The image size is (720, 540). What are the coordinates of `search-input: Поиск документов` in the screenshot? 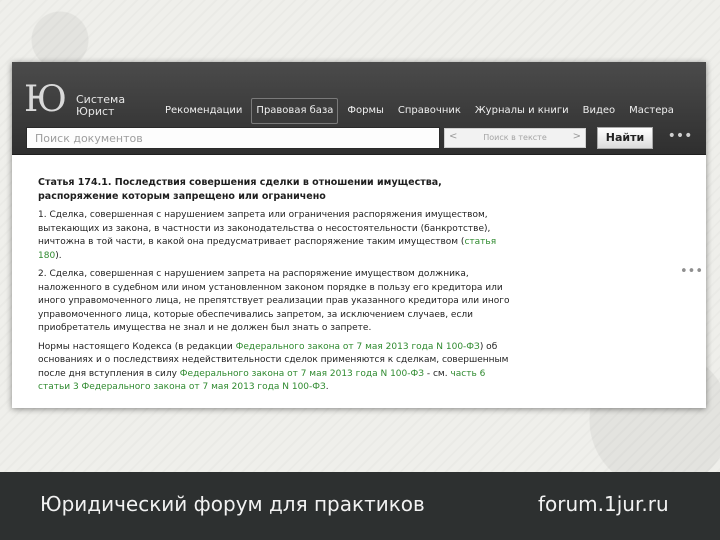 It's located at (233, 138).